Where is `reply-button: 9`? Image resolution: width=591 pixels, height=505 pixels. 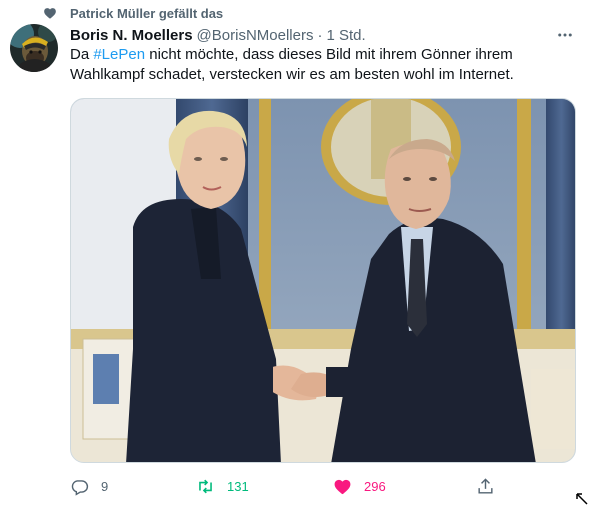
reply-button: 9 is located at coordinates (89, 486).